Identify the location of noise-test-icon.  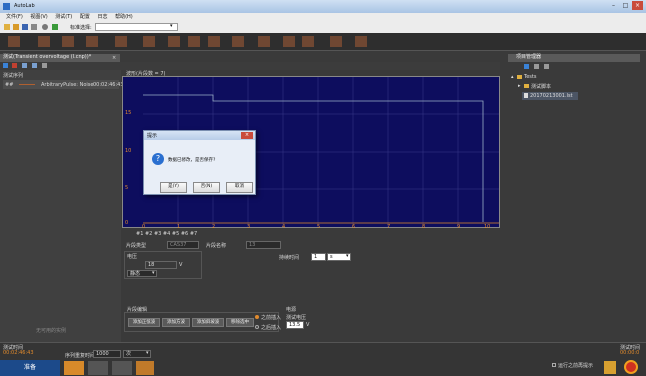
(194, 41).